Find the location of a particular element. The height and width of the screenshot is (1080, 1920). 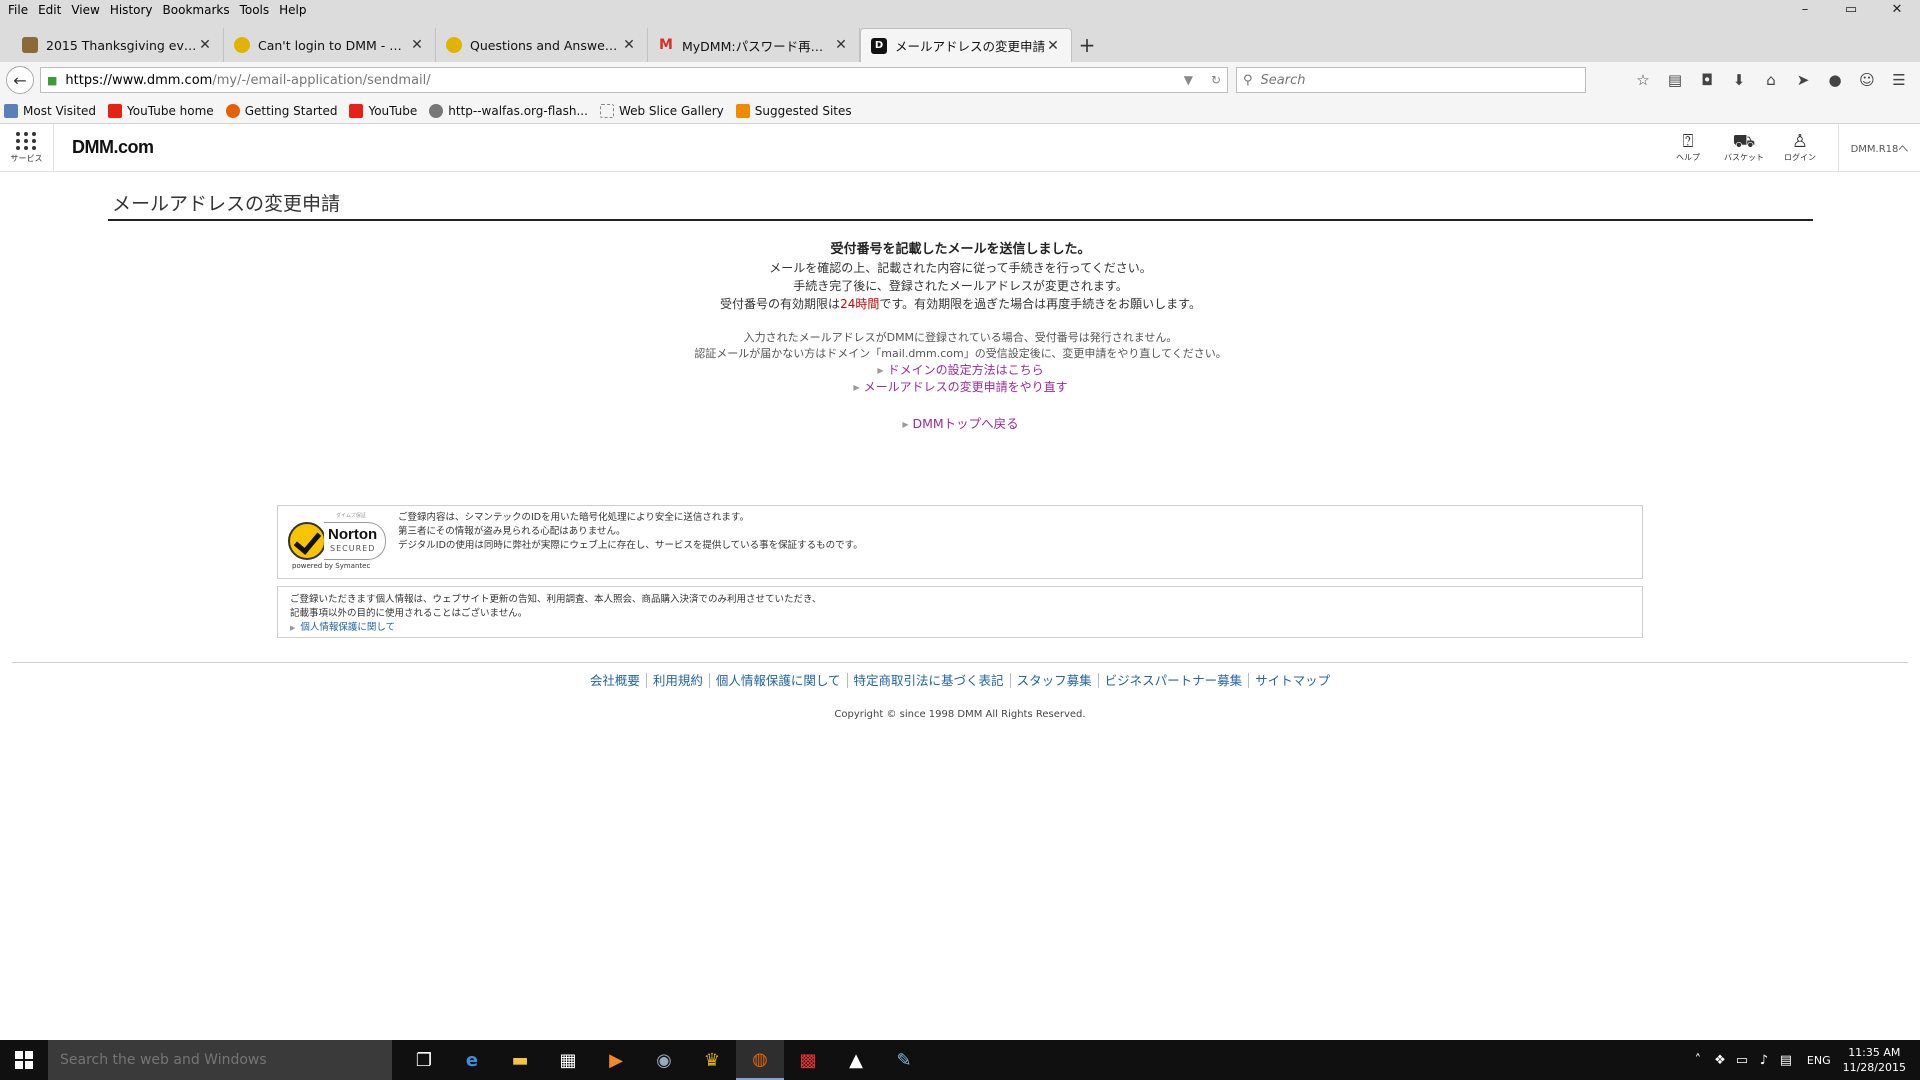

minimize-button: – is located at coordinates (1805, 10).